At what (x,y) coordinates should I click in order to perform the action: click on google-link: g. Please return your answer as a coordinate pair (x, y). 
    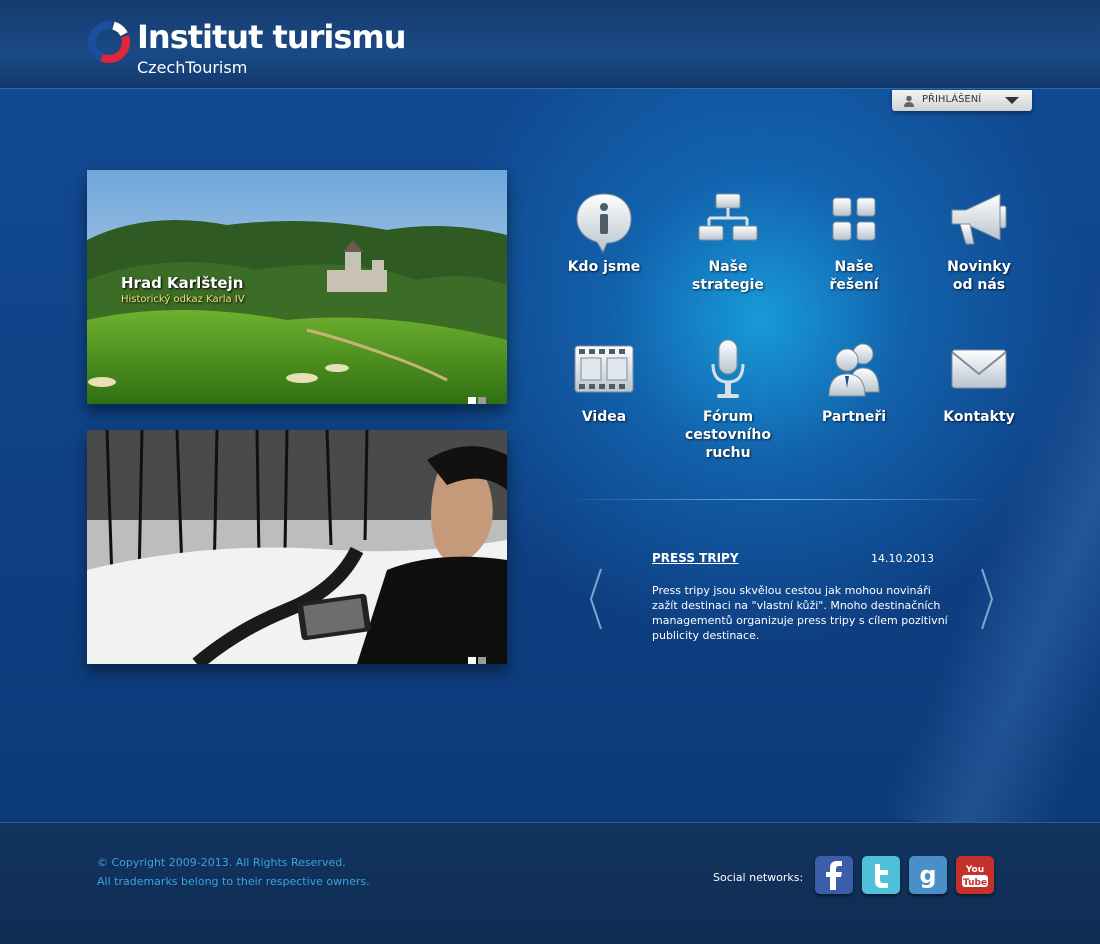
    Looking at the image, I should click on (928, 875).